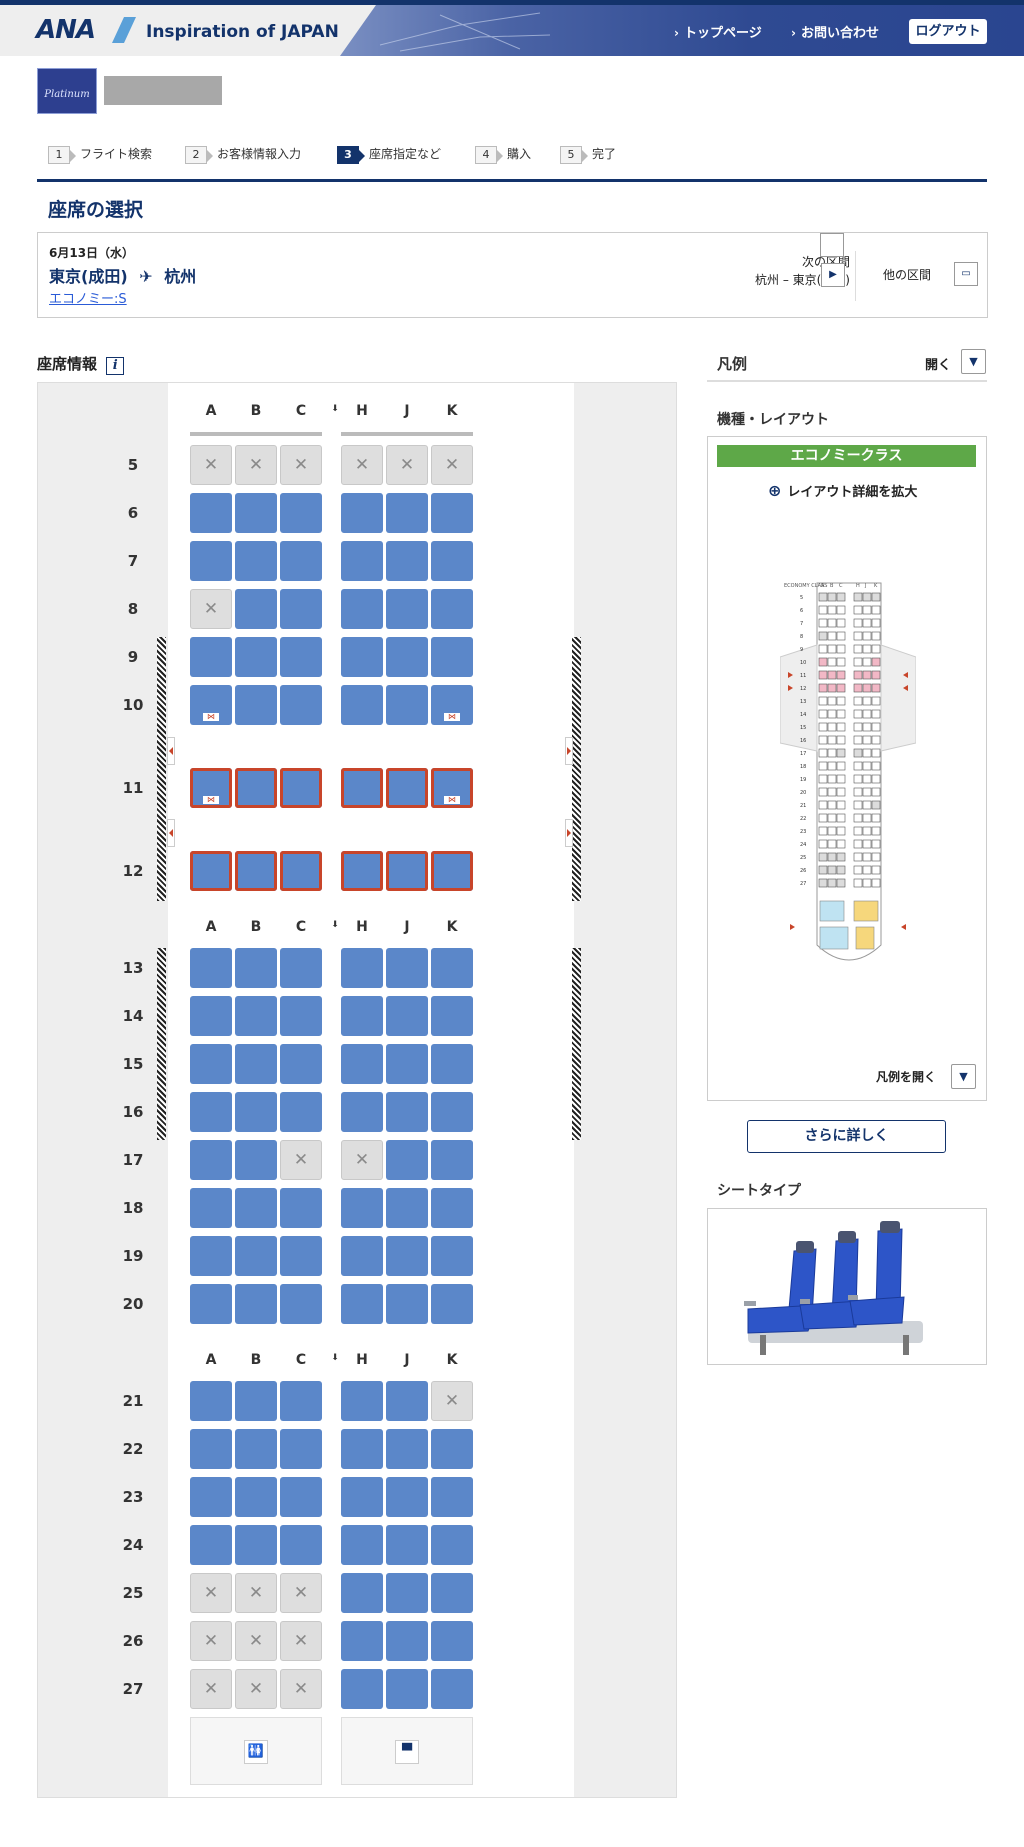  Describe the element at coordinates (966, 274) in the screenshot. I see `other-segment-button: ▭` at that location.